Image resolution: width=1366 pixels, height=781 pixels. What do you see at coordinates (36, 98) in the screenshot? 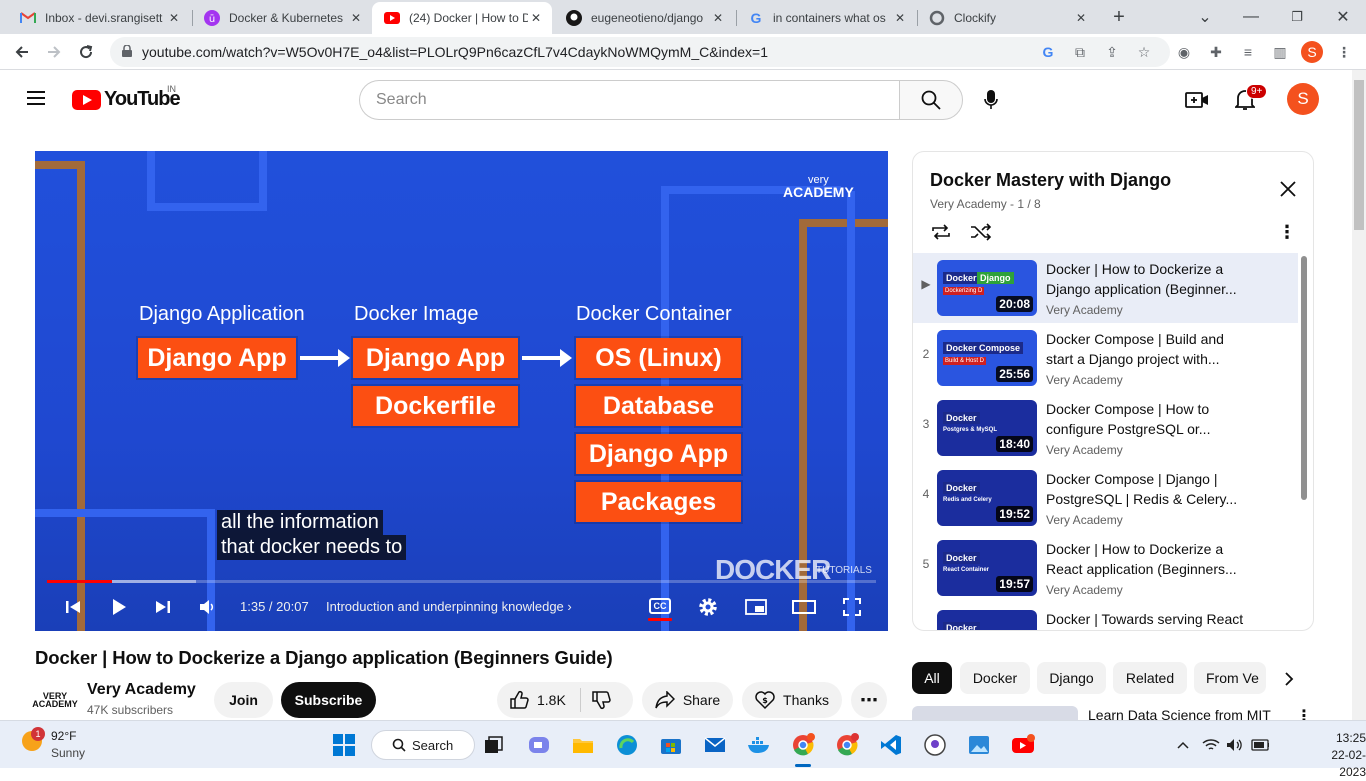
I see `menu-icon` at bounding box center [36, 98].